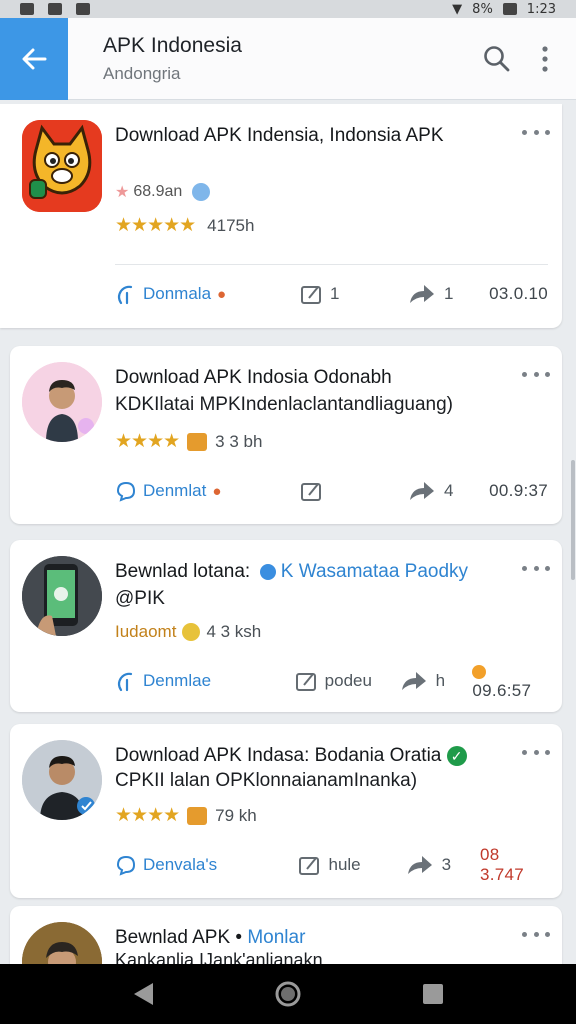 The width and height of the screenshot is (576, 1024). What do you see at coordinates (276, 937) in the screenshot?
I see `item-title-link: Monlar` at bounding box center [276, 937].